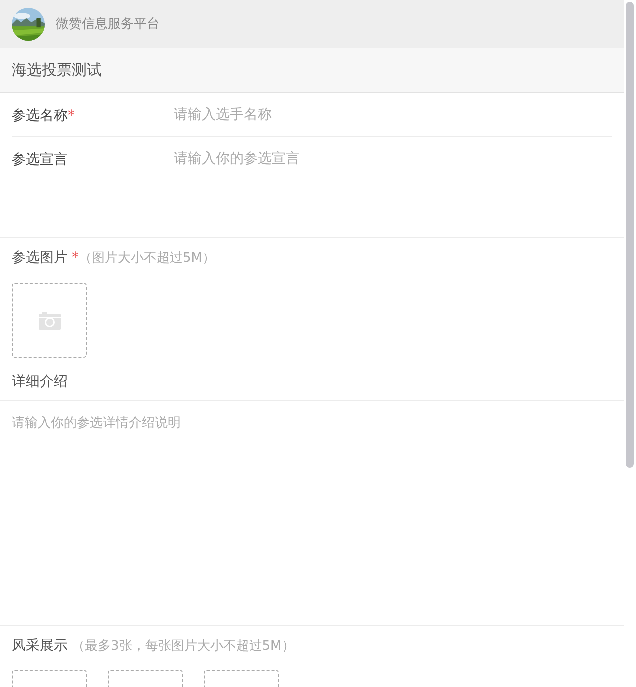 This screenshot has width=636, height=687. Describe the element at coordinates (40, 160) in the screenshot. I see `field-label: 参选宣言` at that location.